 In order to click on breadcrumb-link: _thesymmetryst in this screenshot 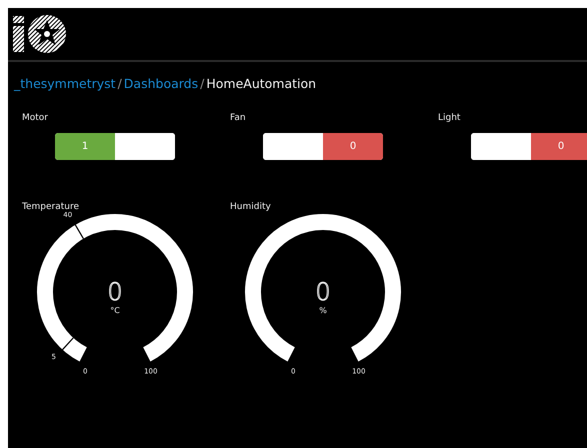, I will do `click(65, 83)`.